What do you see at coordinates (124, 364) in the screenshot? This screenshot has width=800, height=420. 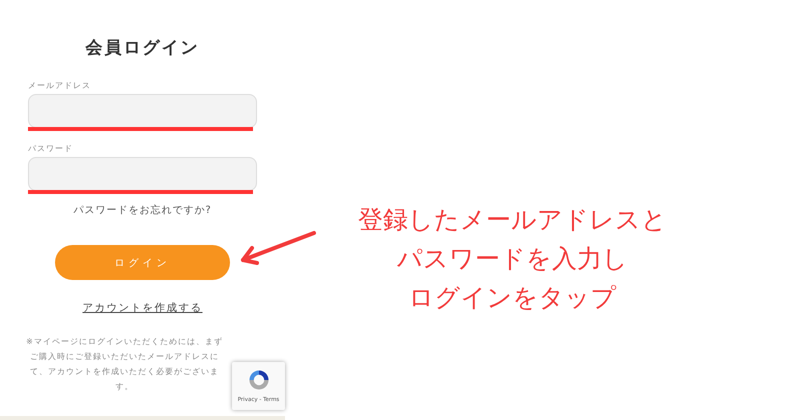 I see `note-text: ※マイページにログインいただくためには、まずご購入時にご登録いただいたメールアドレスにて、アカウントを作成いただく必要がございます。` at bounding box center [124, 364].